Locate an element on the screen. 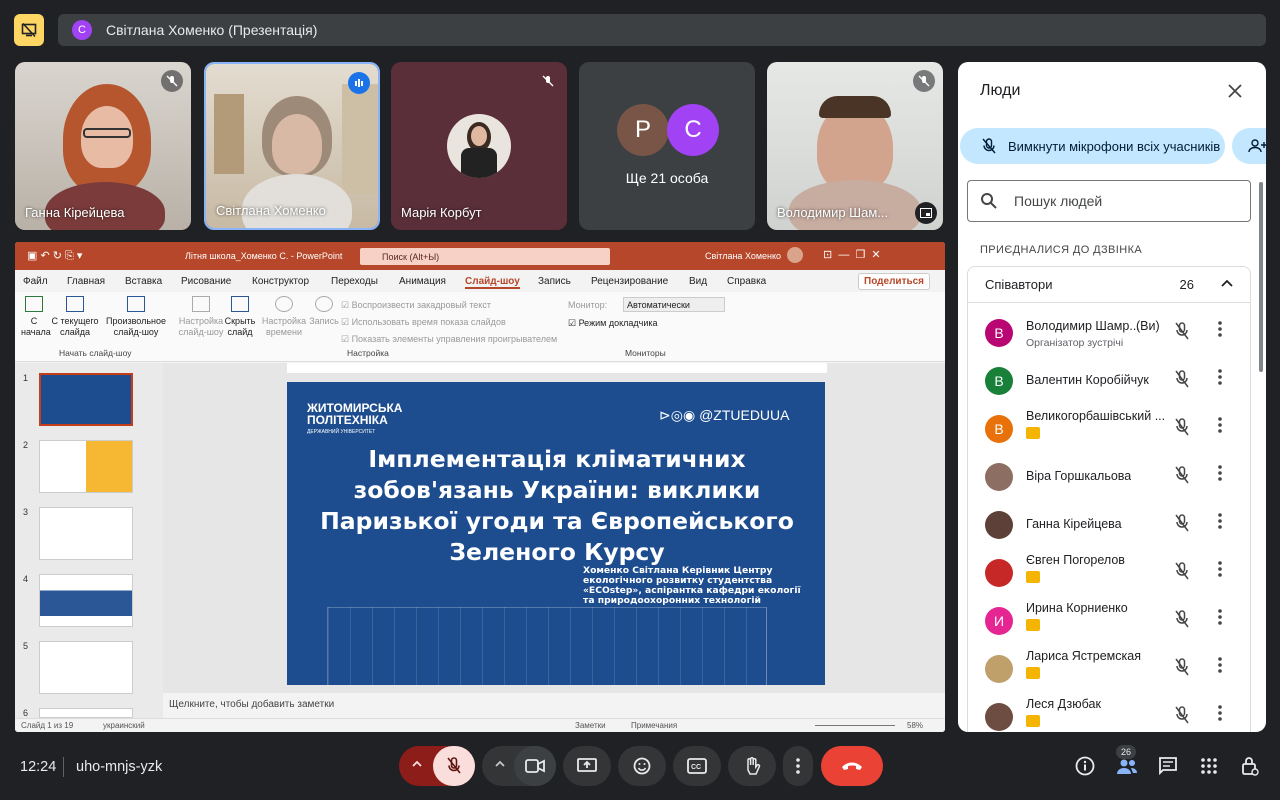  comments-toggle: Примечания is located at coordinates (654, 725).